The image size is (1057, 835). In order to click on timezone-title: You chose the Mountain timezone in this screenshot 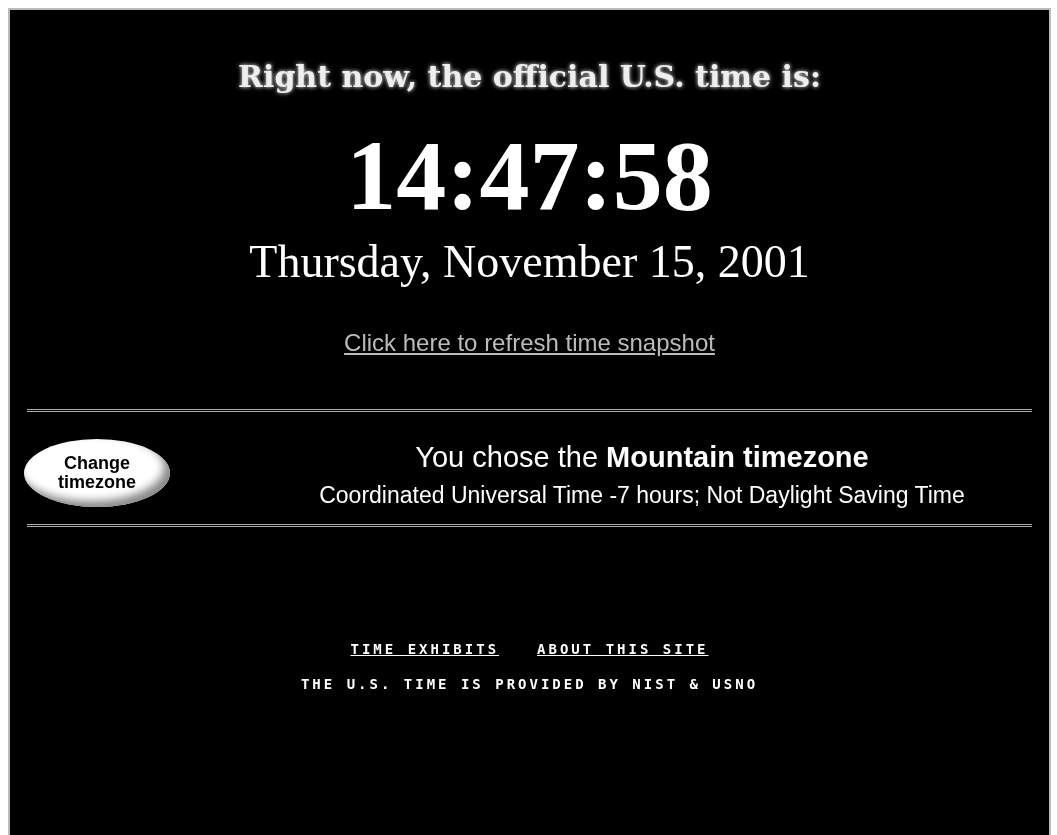, I will do `click(642, 457)`.